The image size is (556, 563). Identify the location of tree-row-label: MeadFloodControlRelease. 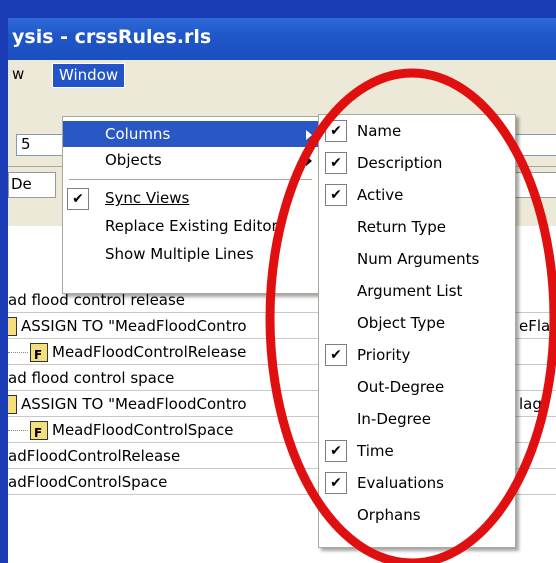
(149, 352).